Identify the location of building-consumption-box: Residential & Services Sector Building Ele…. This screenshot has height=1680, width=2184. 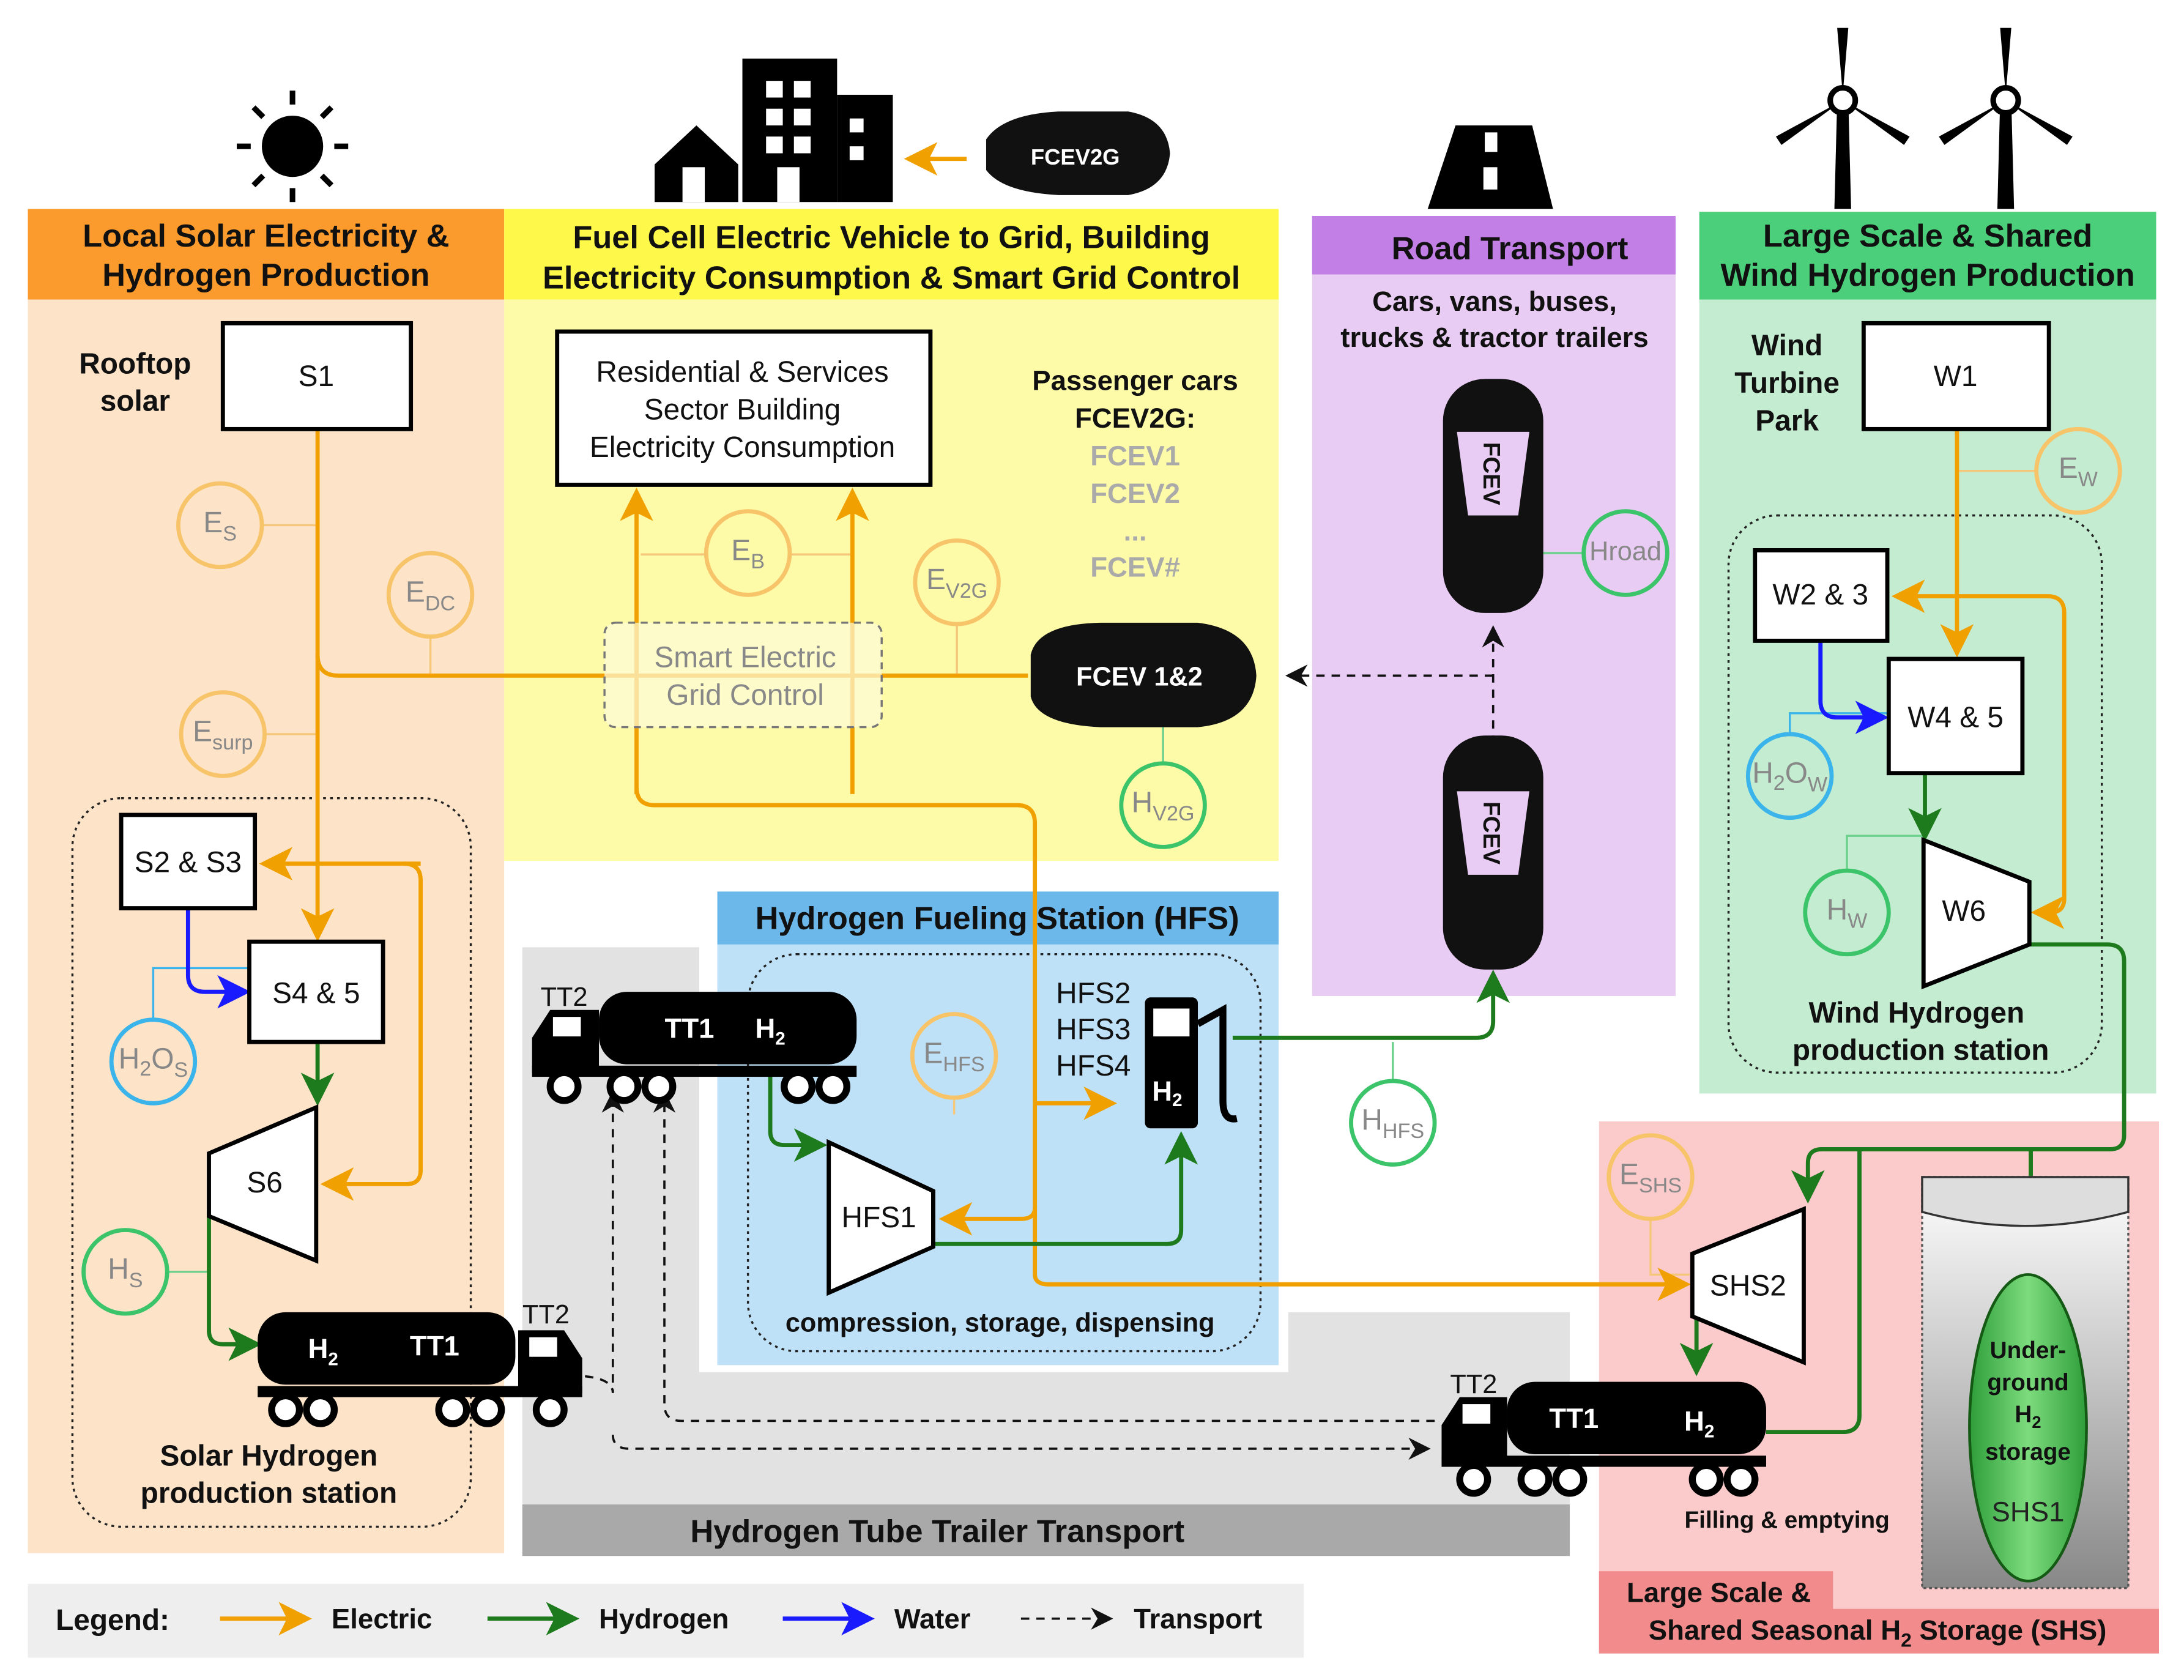
(744, 408).